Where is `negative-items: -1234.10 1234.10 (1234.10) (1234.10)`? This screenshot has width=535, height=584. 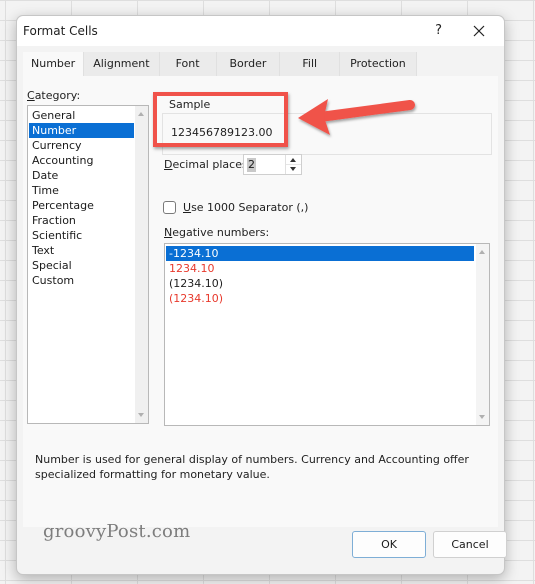
negative-items: -1234.10 1234.10 (1234.10) (1234.10) is located at coordinates (327, 275).